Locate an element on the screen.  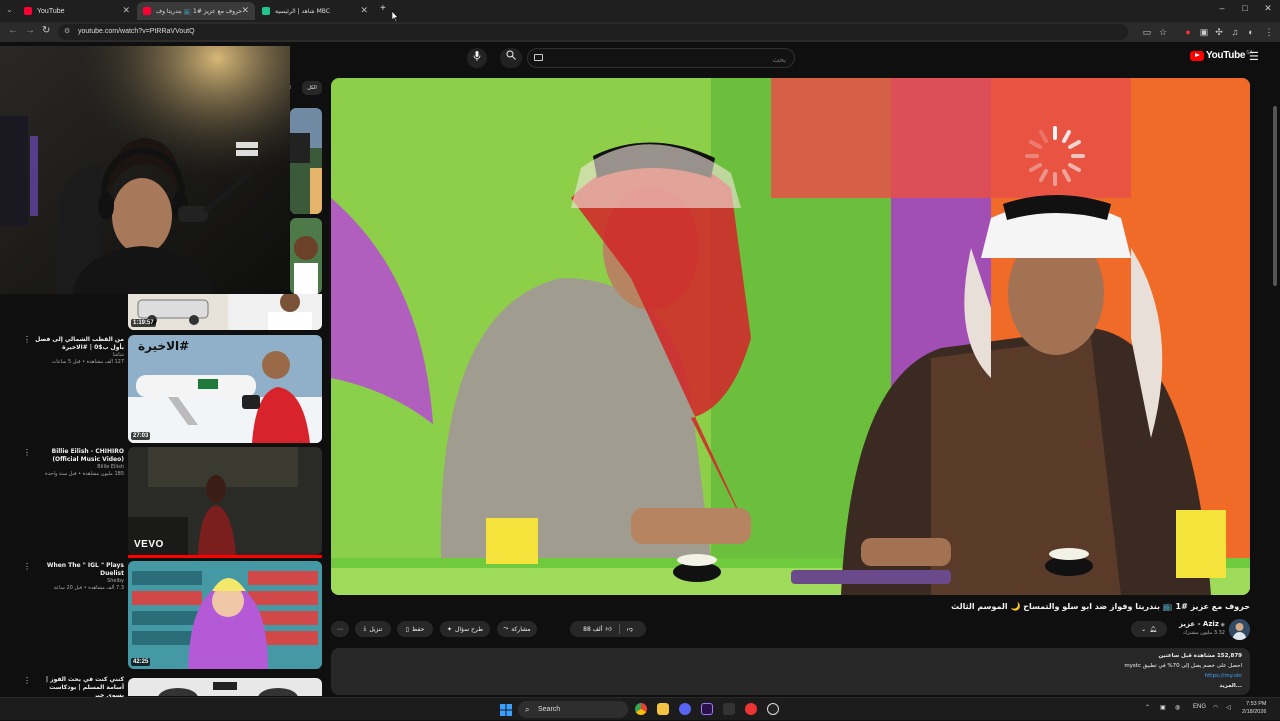
ask-button: ✦ طرح سؤال is located at coordinates (465, 629).